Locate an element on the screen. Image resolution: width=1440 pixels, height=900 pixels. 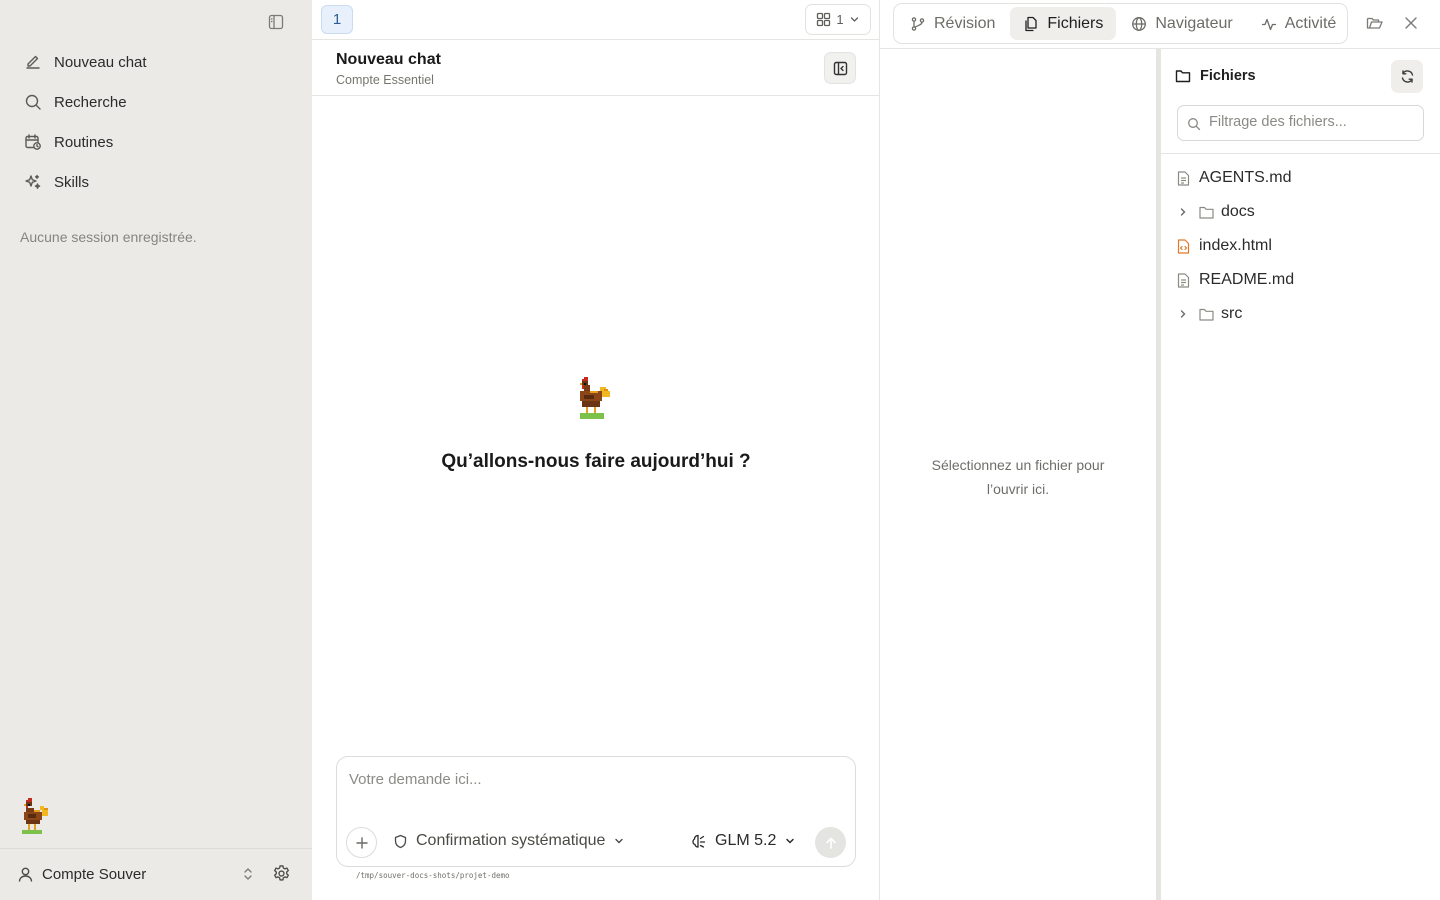
chat-subtitle: Compte Essentiel is located at coordinates (385, 80).